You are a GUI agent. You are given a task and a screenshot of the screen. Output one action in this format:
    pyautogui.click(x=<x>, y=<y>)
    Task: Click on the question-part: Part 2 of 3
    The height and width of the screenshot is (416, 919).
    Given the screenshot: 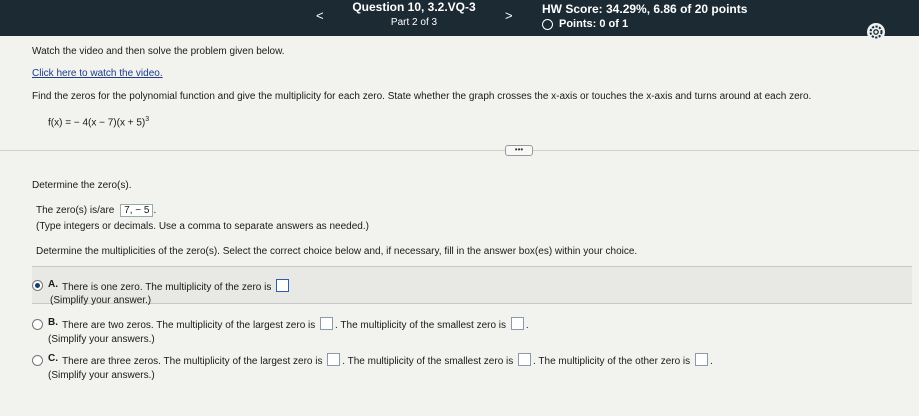 What is the action you would take?
    pyautogui.click(x=414, y=22)
    